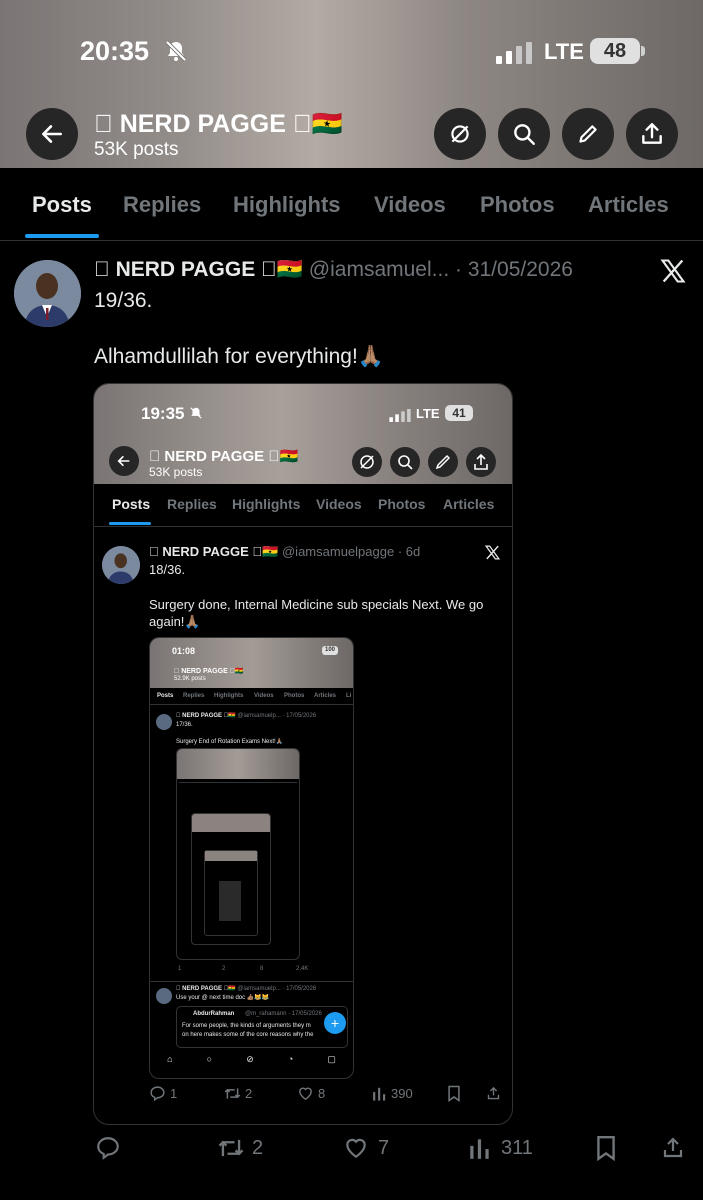 The width and height of the screenshot is (703, 1200). Describe the element at coordinates (251, 981) in the screenshot. I see `embed2-divider` at that location.